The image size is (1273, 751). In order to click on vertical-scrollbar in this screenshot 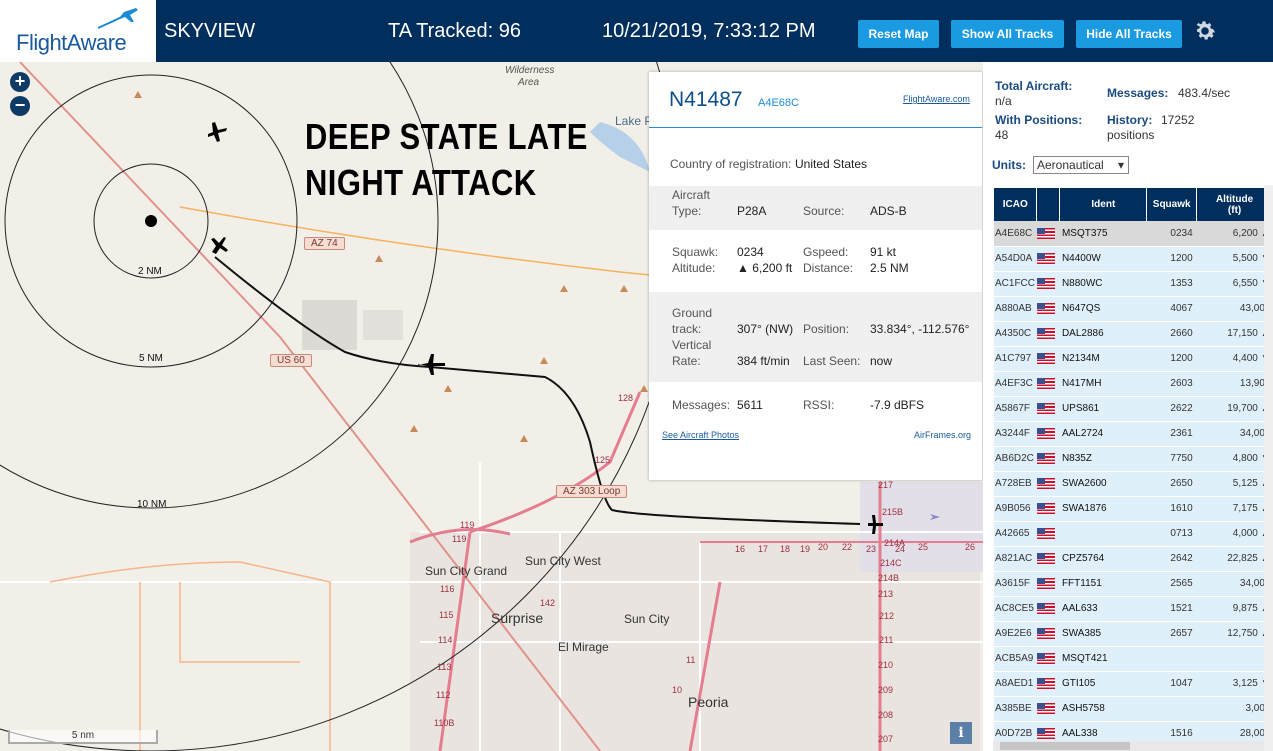, I will do `click(1268, 468)`.